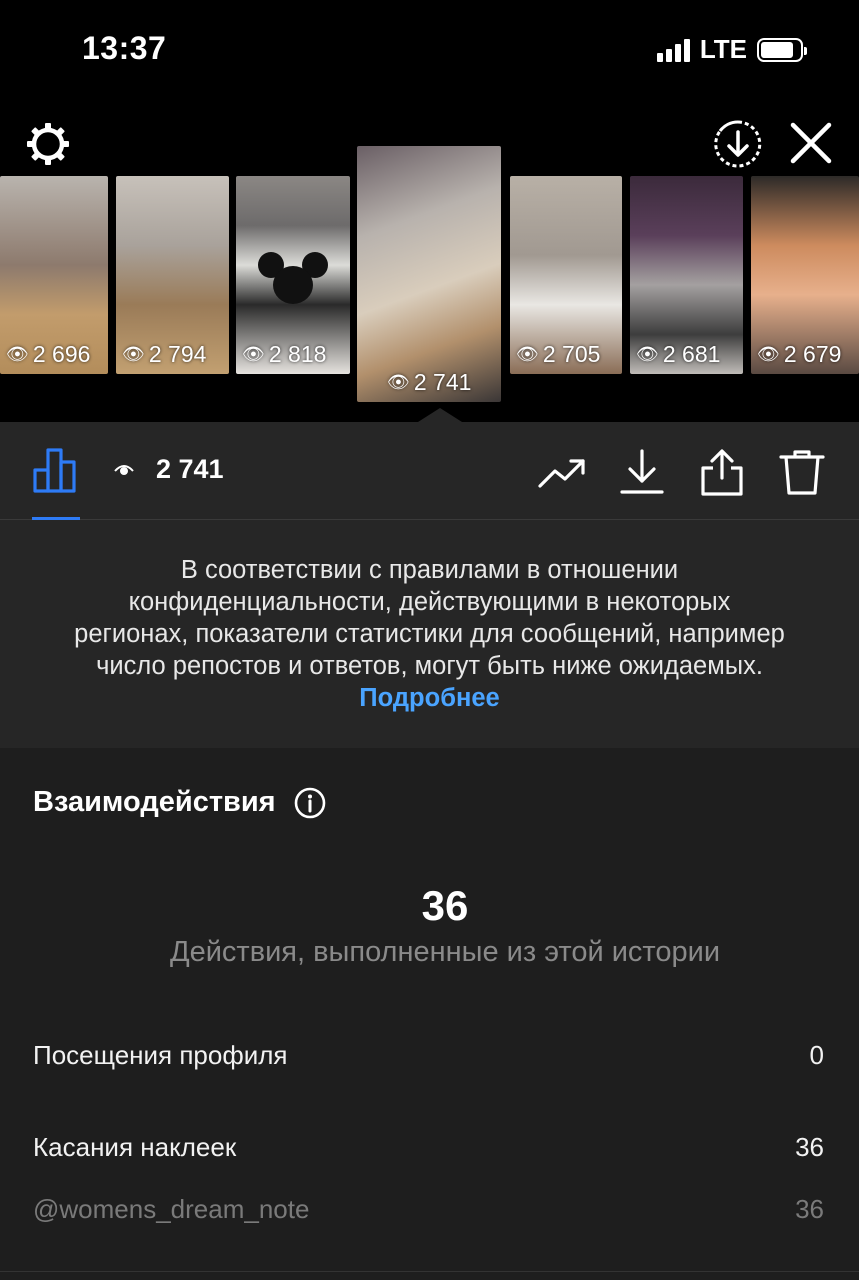 The image size is (859, 1280). Describe the element at coordinates (429, 1271) in the screenshot. I see `divider` at that location.